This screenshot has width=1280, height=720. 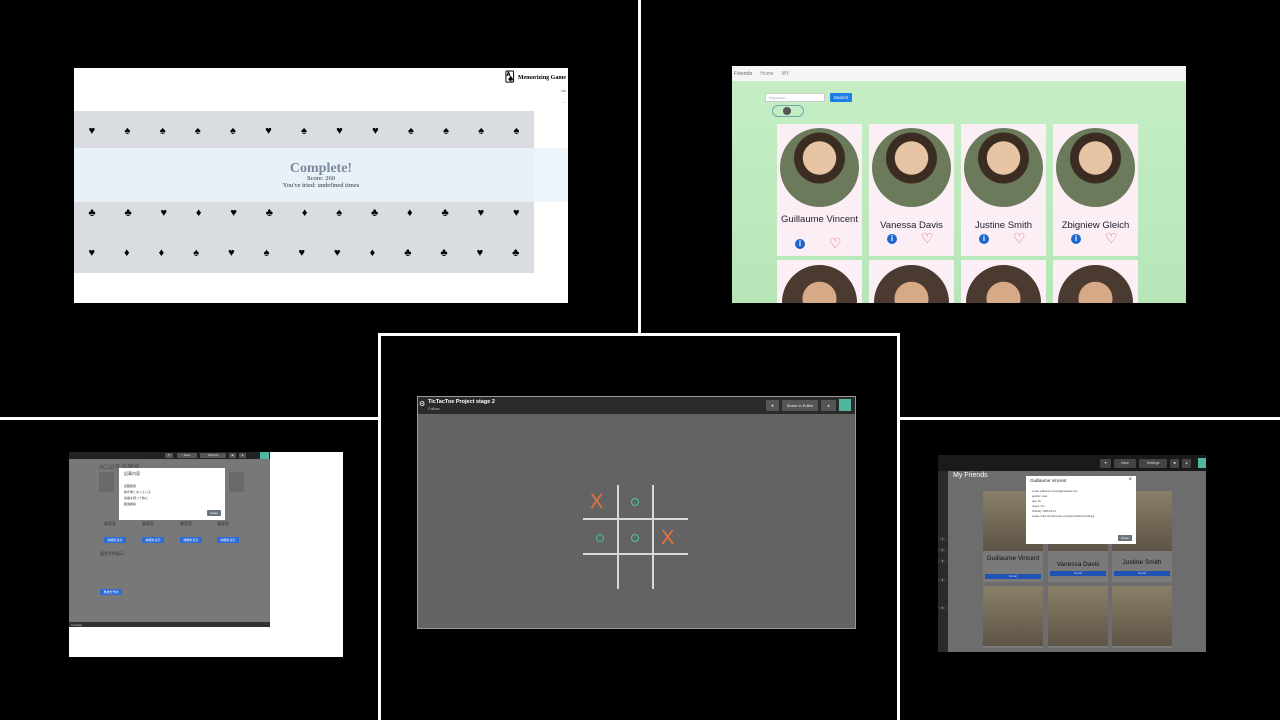 I want to click on search-button: Search, so click(x=841, y=97).